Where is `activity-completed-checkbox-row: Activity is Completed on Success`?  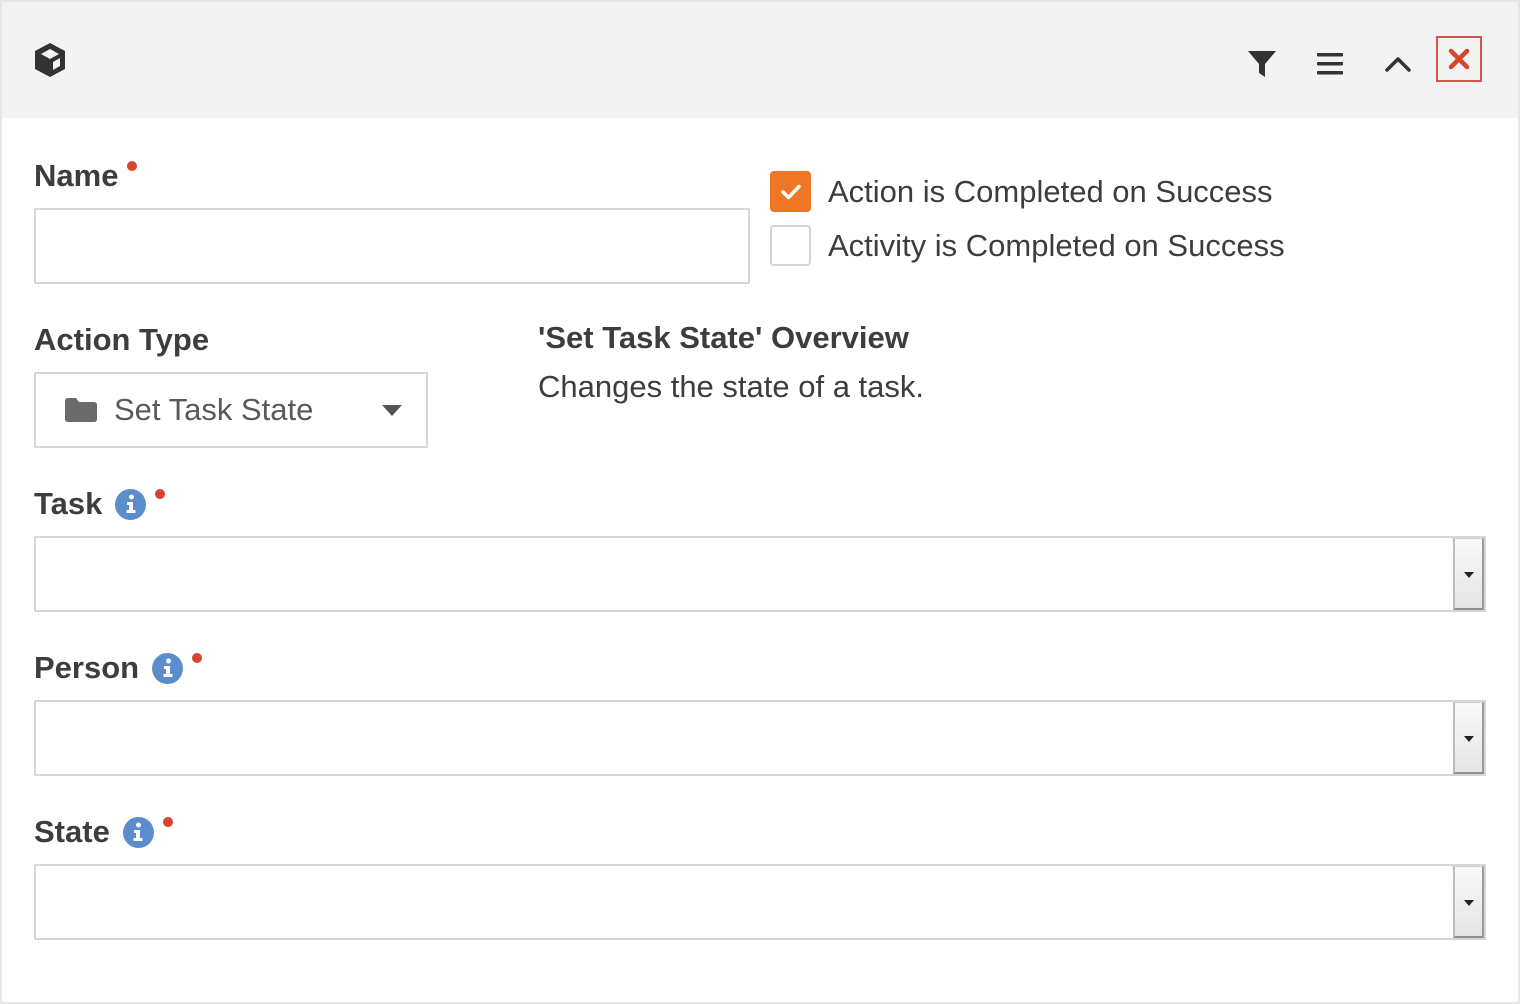
activity-completed-checkbox-row: Activity is Completed on Success is located at coordinates (1027, 245).